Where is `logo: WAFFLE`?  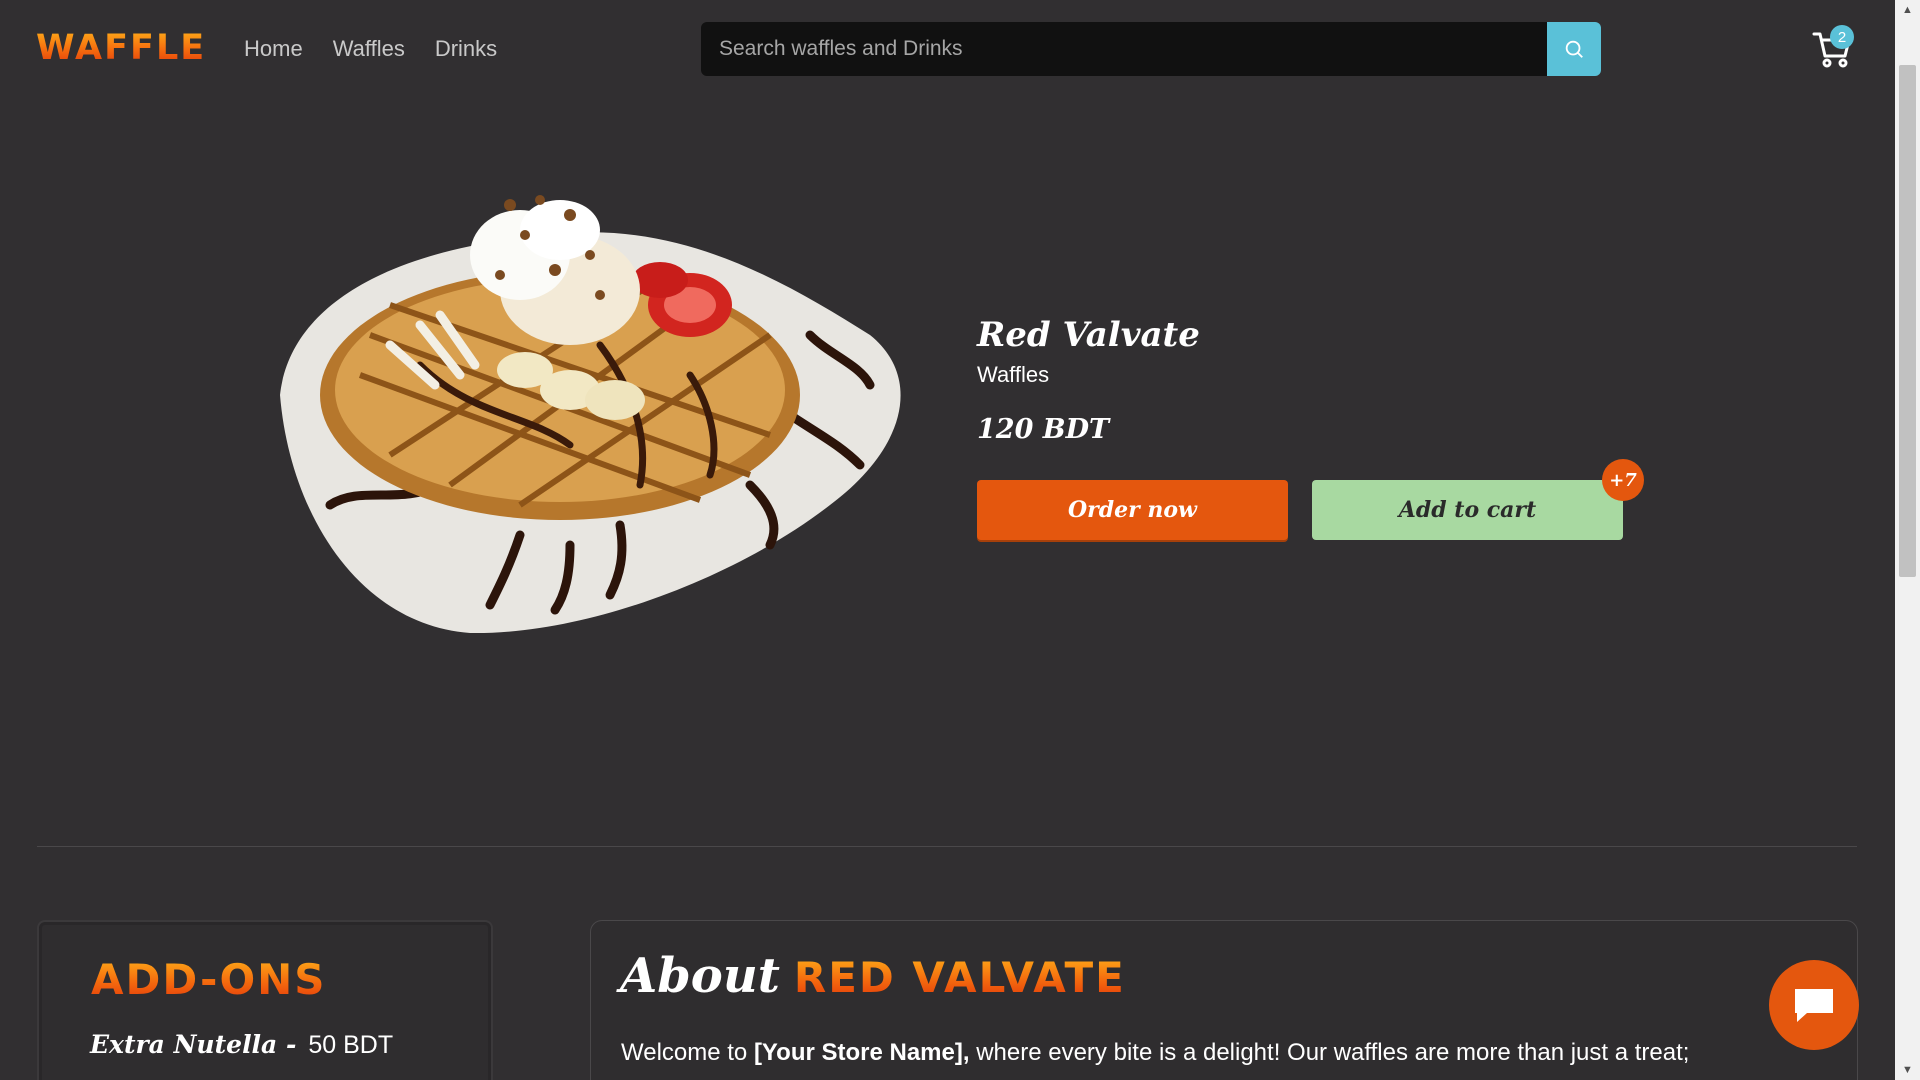 logo: WAFFLE is located at coordinates (121, 48).